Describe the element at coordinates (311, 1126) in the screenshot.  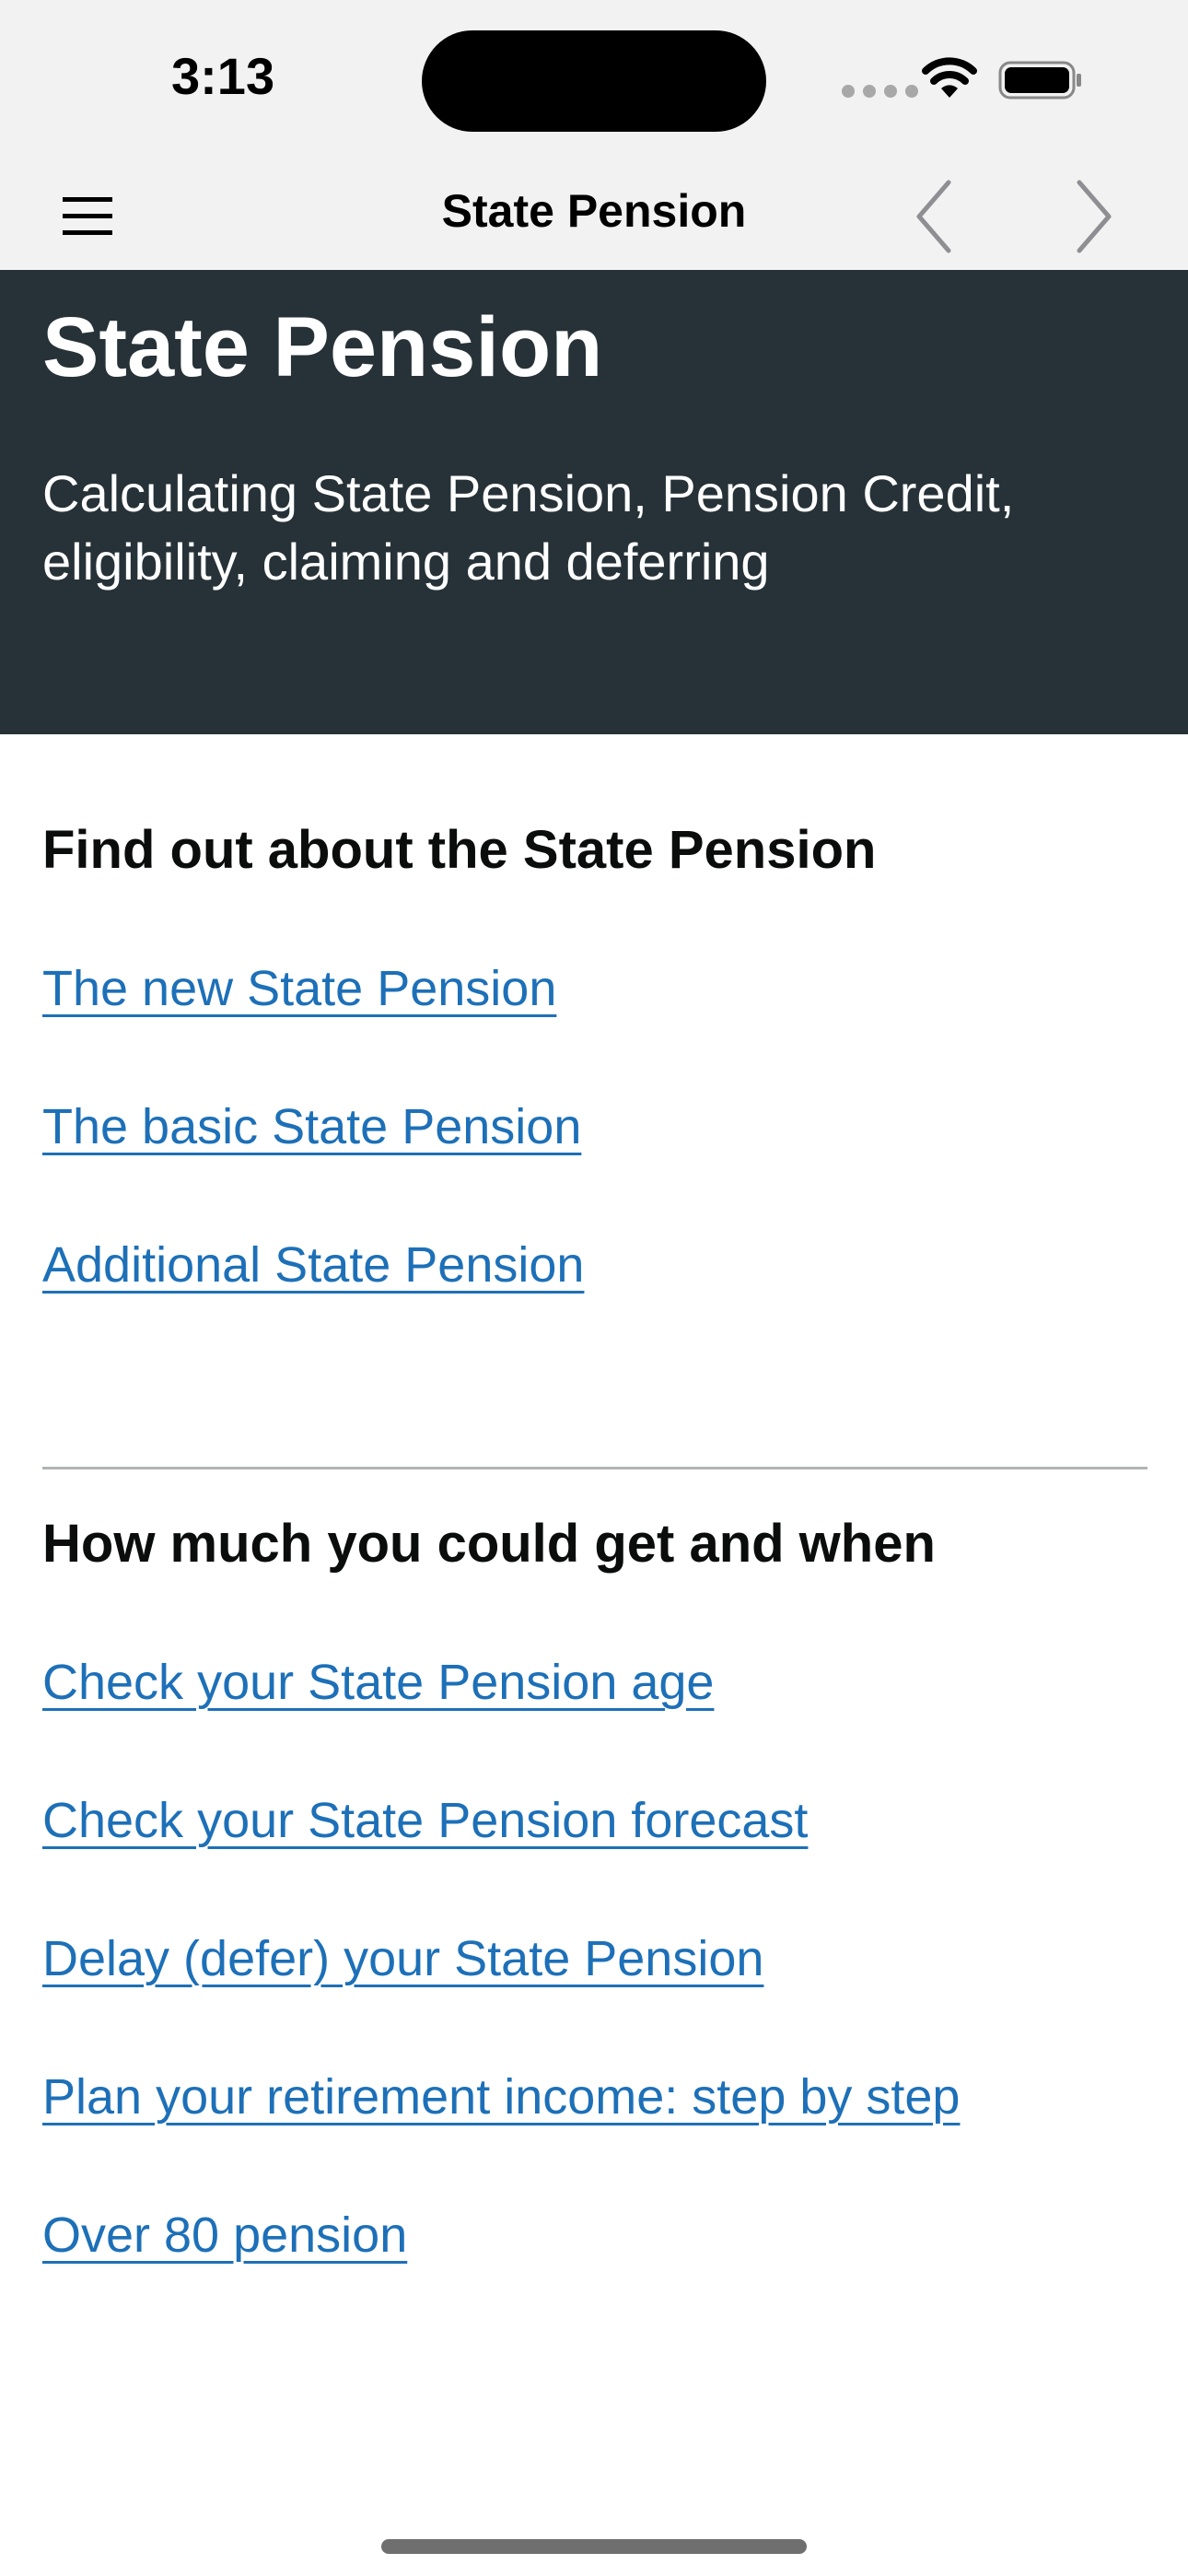
I see `link-basic-state-pension: The basic State Pension` at that location.